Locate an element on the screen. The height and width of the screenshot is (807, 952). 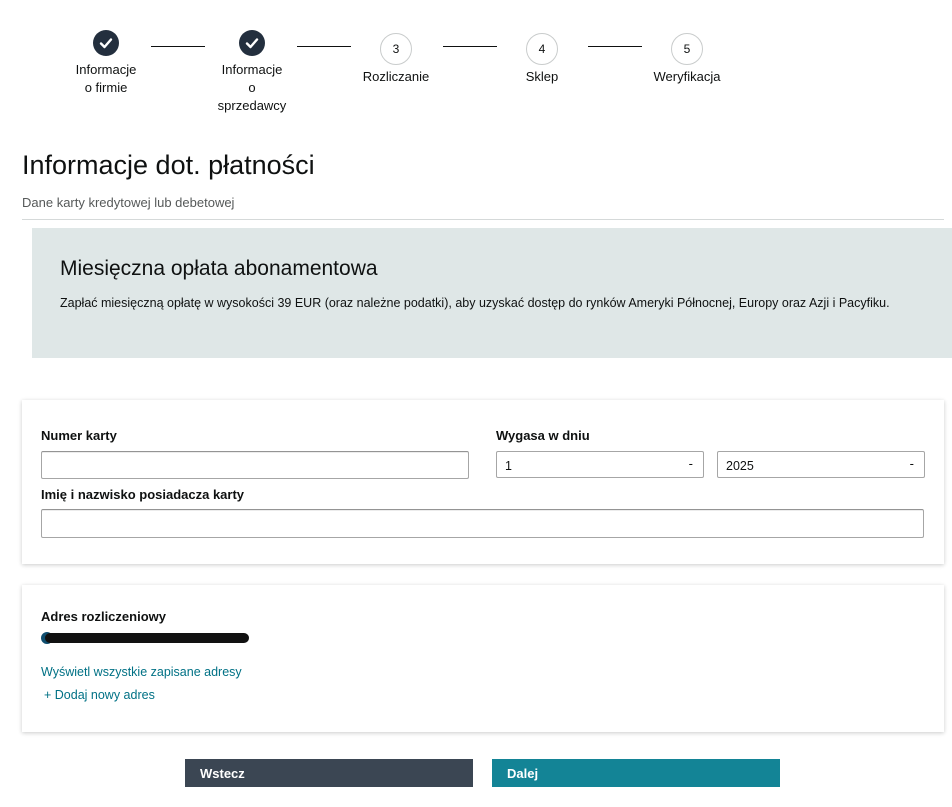
step-company-info: Informacje o firmie is located at coordinates (106, 63).